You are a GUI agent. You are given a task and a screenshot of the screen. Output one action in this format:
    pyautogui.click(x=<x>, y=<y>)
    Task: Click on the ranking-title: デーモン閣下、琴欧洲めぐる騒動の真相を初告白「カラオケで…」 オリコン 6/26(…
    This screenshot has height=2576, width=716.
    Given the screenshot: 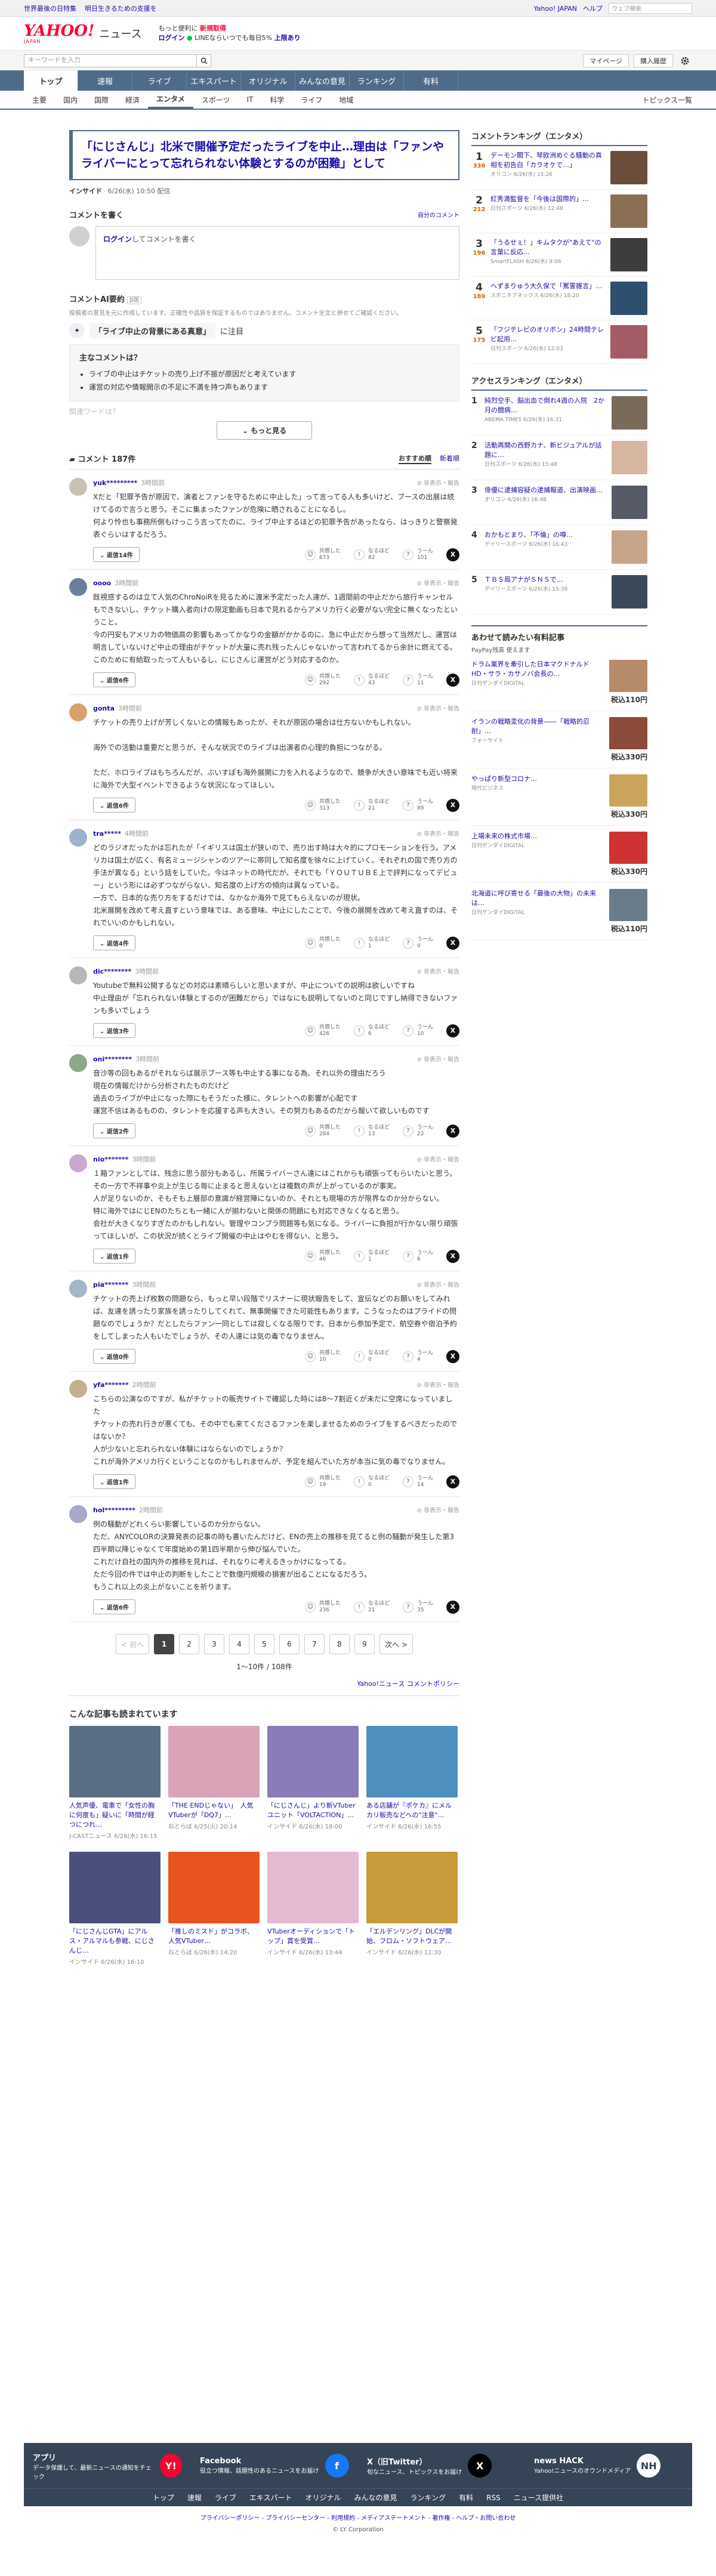 What is the action you would take?
    pyautogui.click(x=548, y=167)
    